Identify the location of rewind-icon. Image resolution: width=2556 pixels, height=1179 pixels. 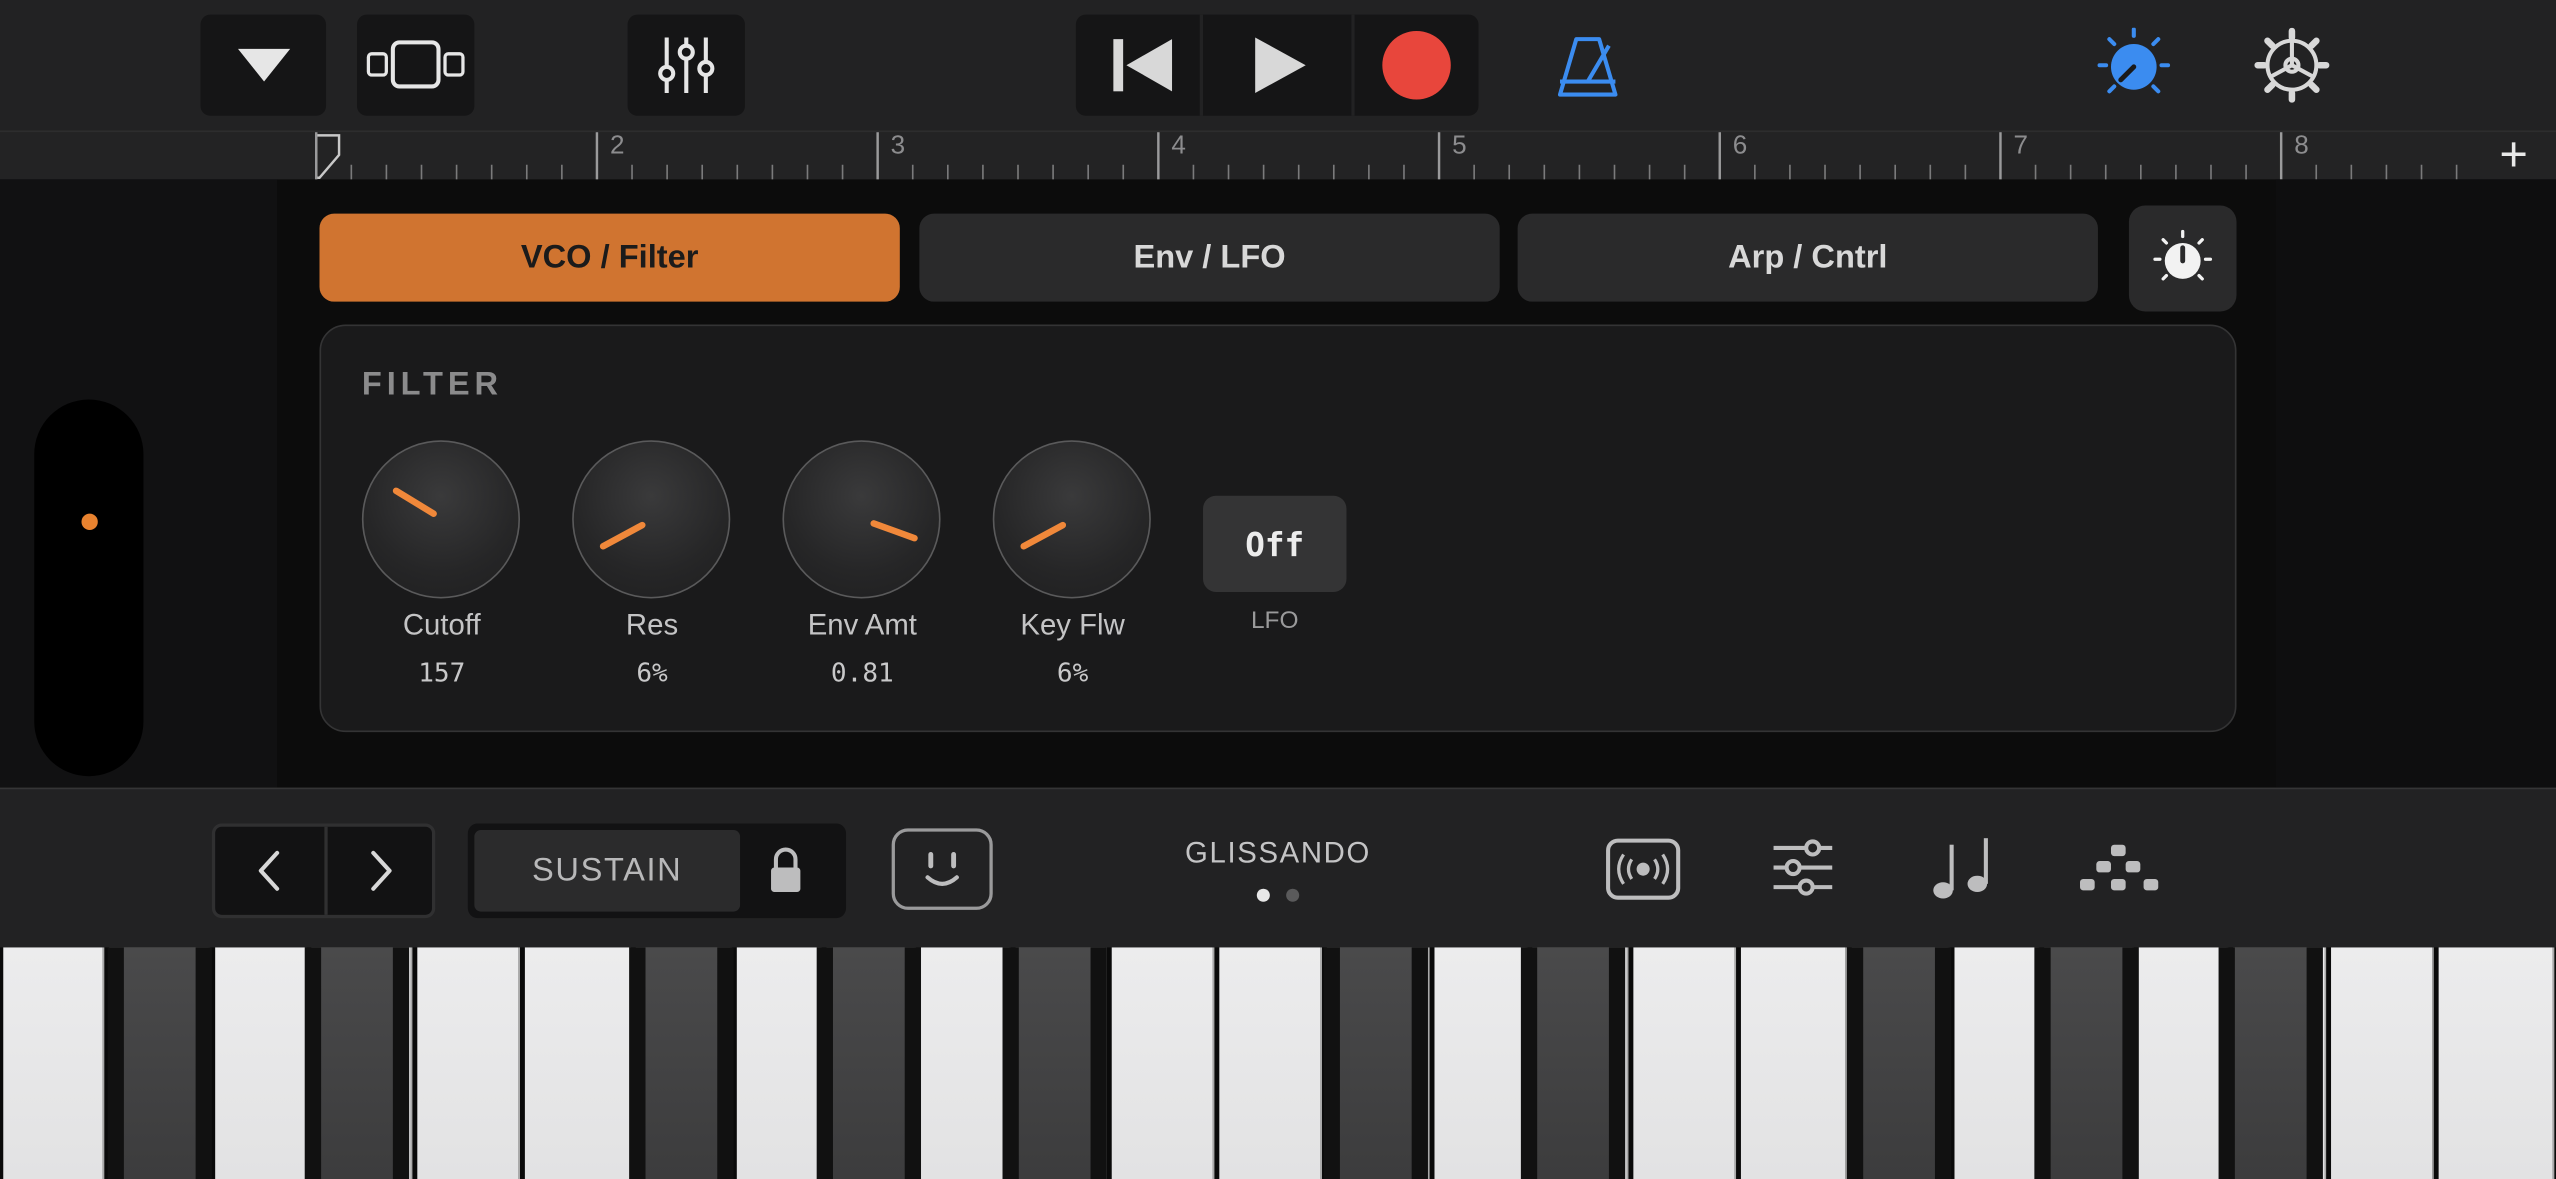
(1143, 65).